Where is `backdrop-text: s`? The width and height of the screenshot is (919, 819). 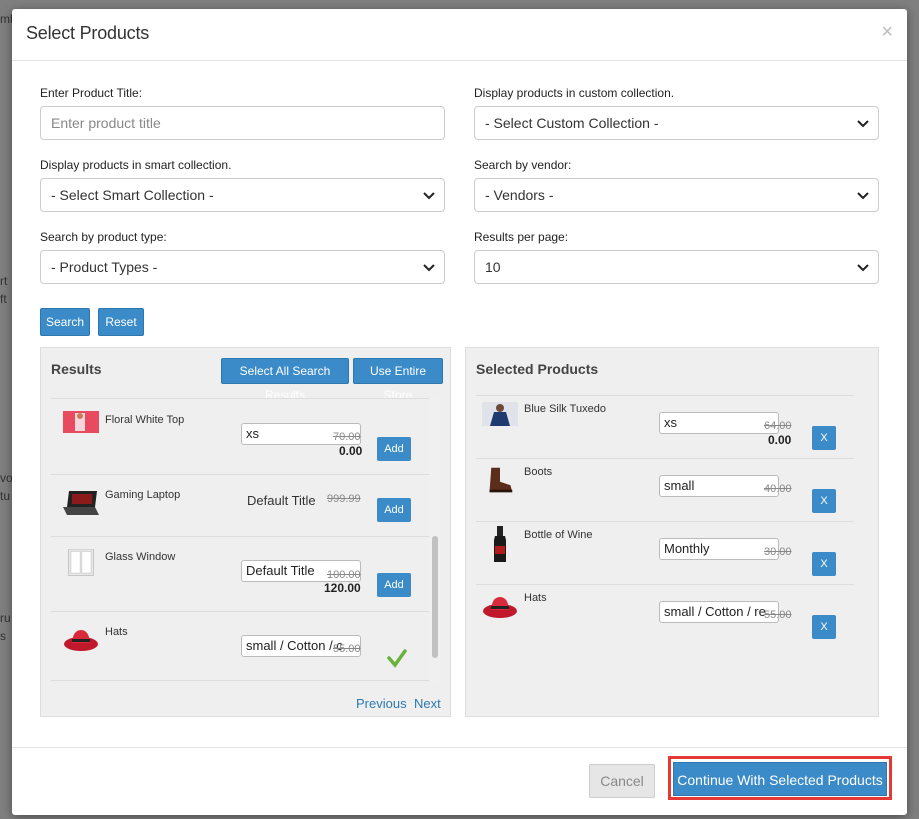
backdrop-text: s is located at coordinates (3, 636).